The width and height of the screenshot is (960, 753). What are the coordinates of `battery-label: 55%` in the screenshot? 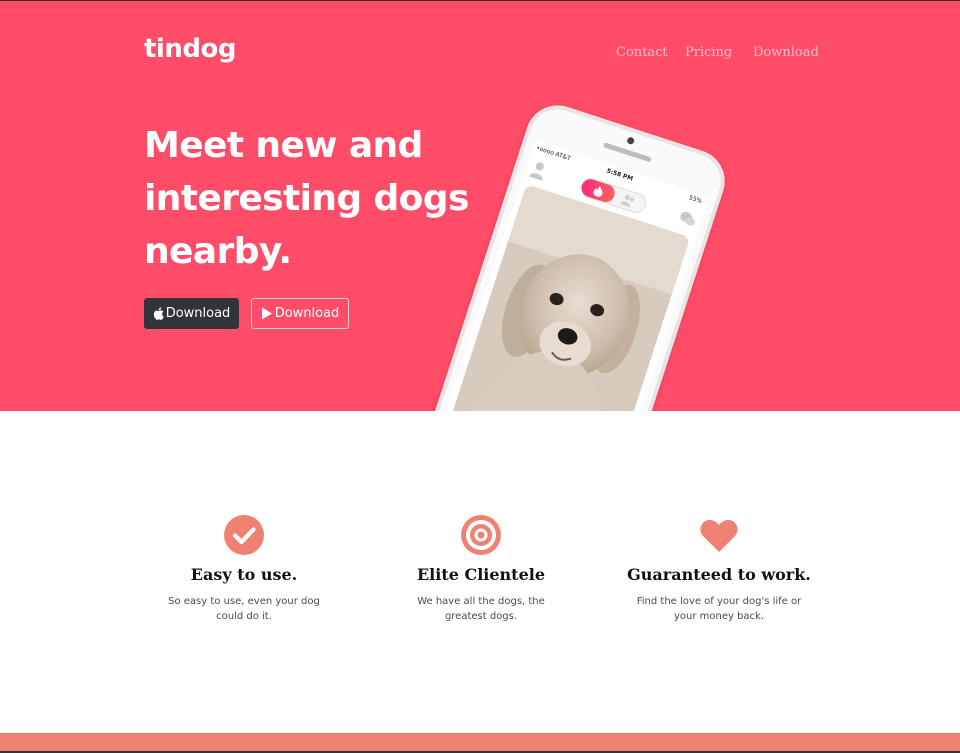 It's located at (695, 200).